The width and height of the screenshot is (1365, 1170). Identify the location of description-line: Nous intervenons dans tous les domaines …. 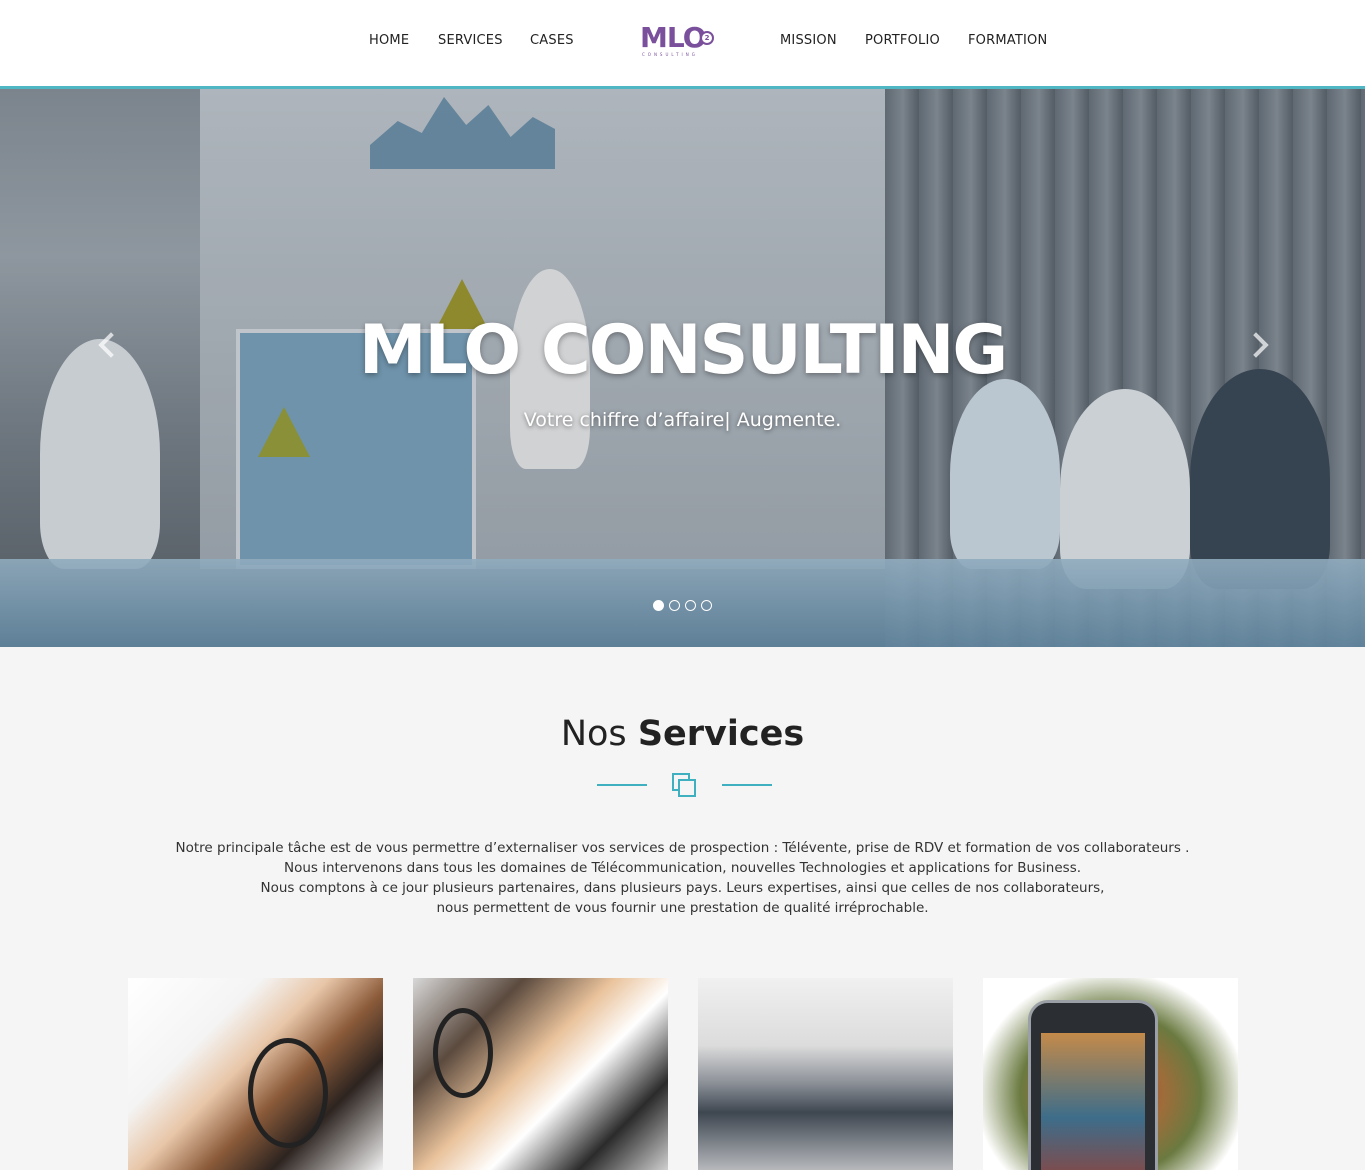
(682, 868).